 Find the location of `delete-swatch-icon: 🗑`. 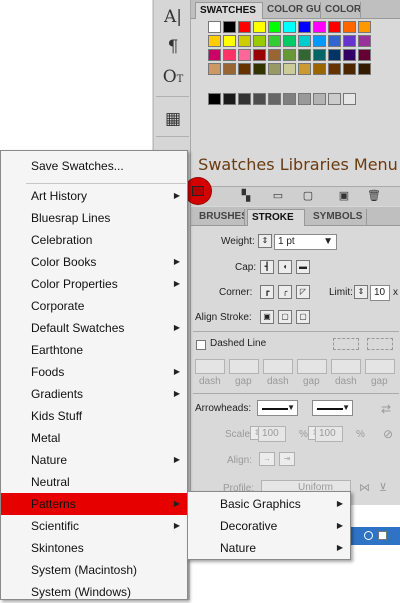

delete-swatch-icon: 🗑 is located at coordinates (374, 196).